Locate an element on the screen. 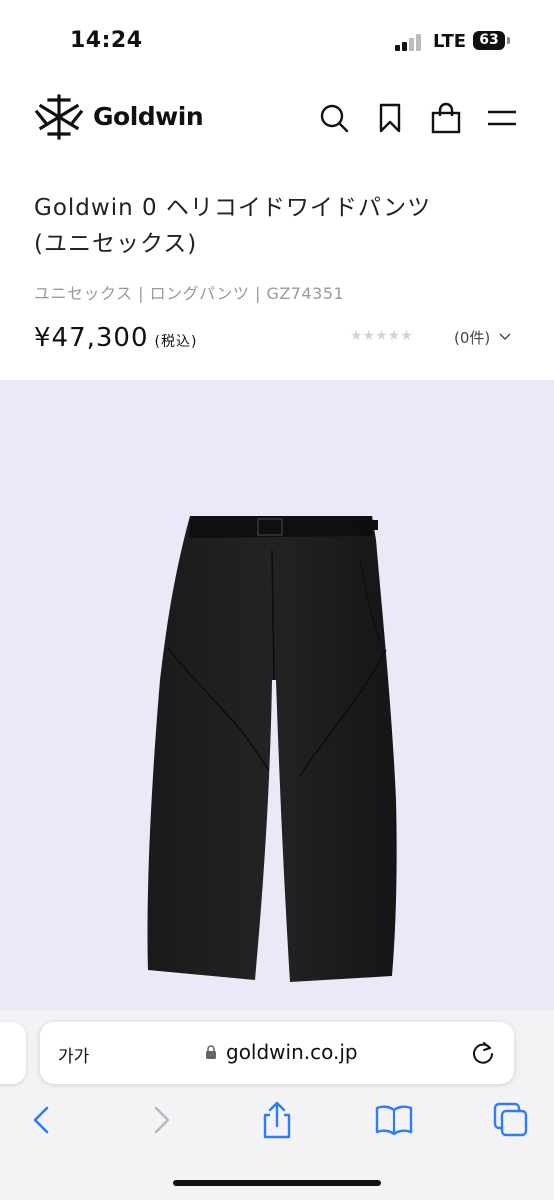 This screenshot has height=1200, width=554. review-count-toggle: (0件) is located at coordinates (482, 337).